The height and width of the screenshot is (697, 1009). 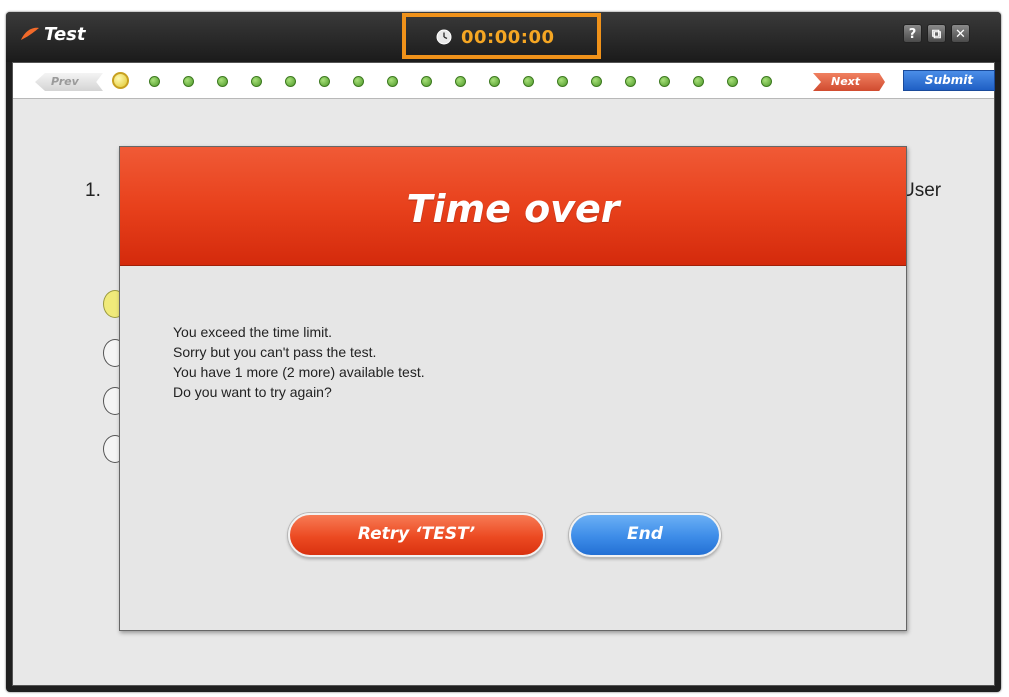 What do you see at coordinates (645, 535) in the screenshot?
I see `end-button: End` at bounding box center [645, 535].